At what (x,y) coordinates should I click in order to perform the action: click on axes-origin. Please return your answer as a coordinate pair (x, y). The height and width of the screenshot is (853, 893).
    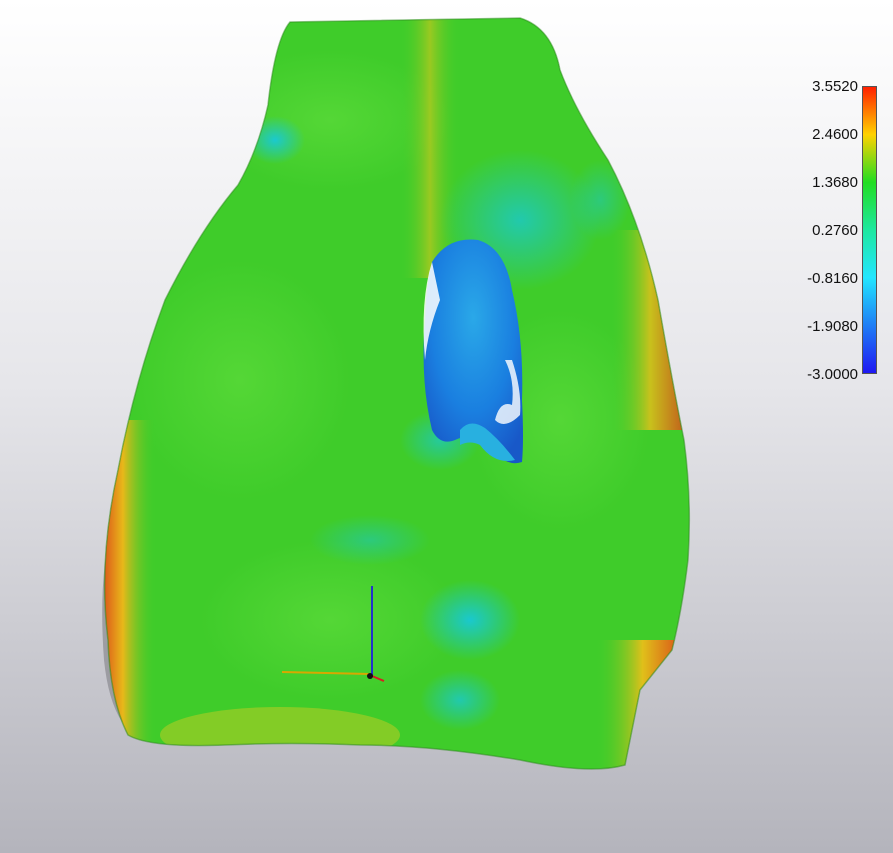
    Looking at the image, I should click on (370, 676).